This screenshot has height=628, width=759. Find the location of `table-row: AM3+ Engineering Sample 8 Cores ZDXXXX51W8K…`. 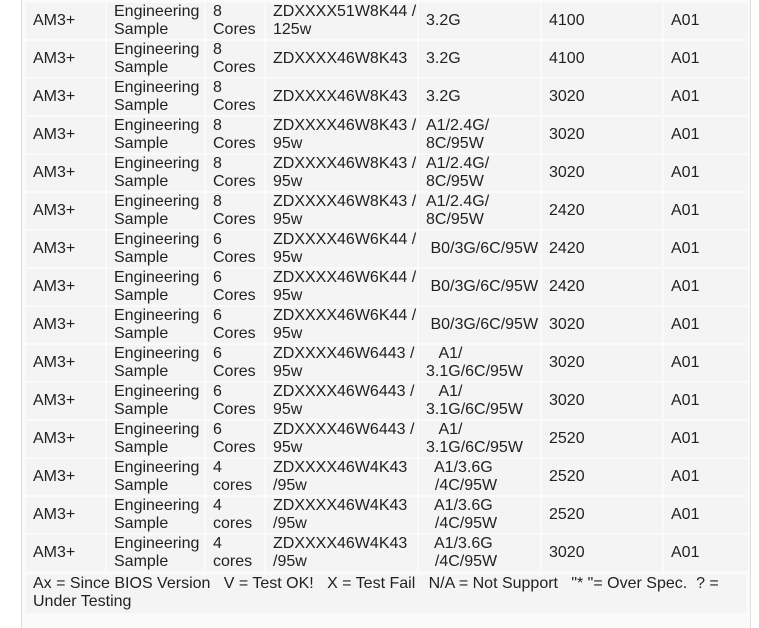

table-row: AM3+ Engineering Sample 8 Cores ZDXXXX51W8K… is located at coordinates (387, 21).